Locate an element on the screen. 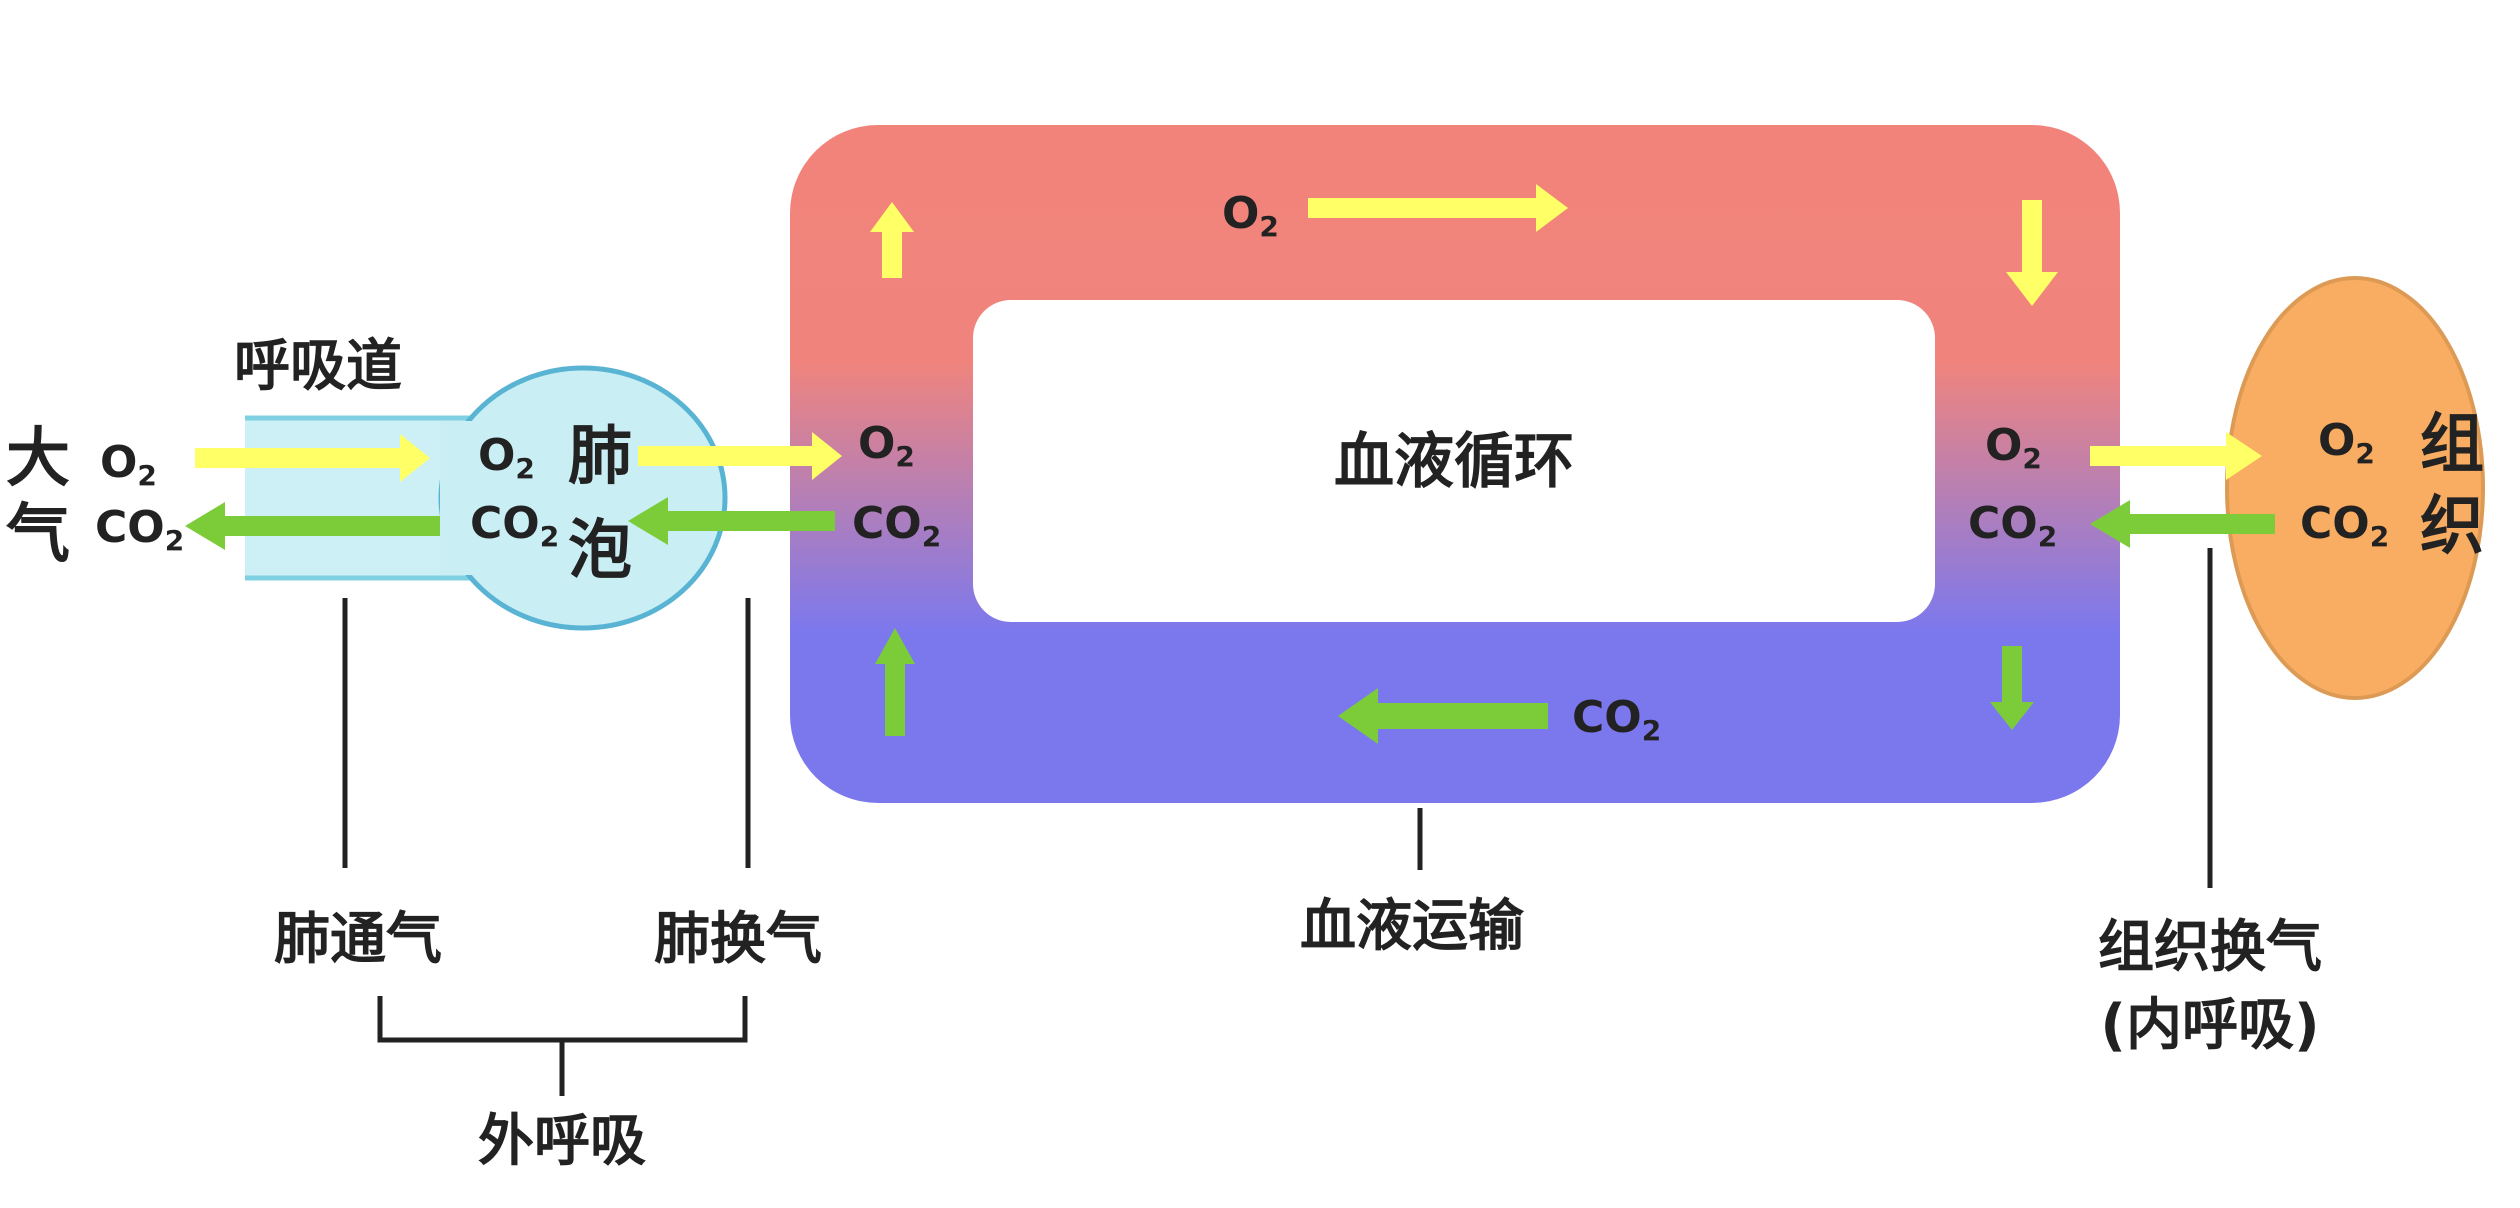 The image size is (2520, 1208). circulation-label: 血液循环 is located at coordinates (1454, 462).